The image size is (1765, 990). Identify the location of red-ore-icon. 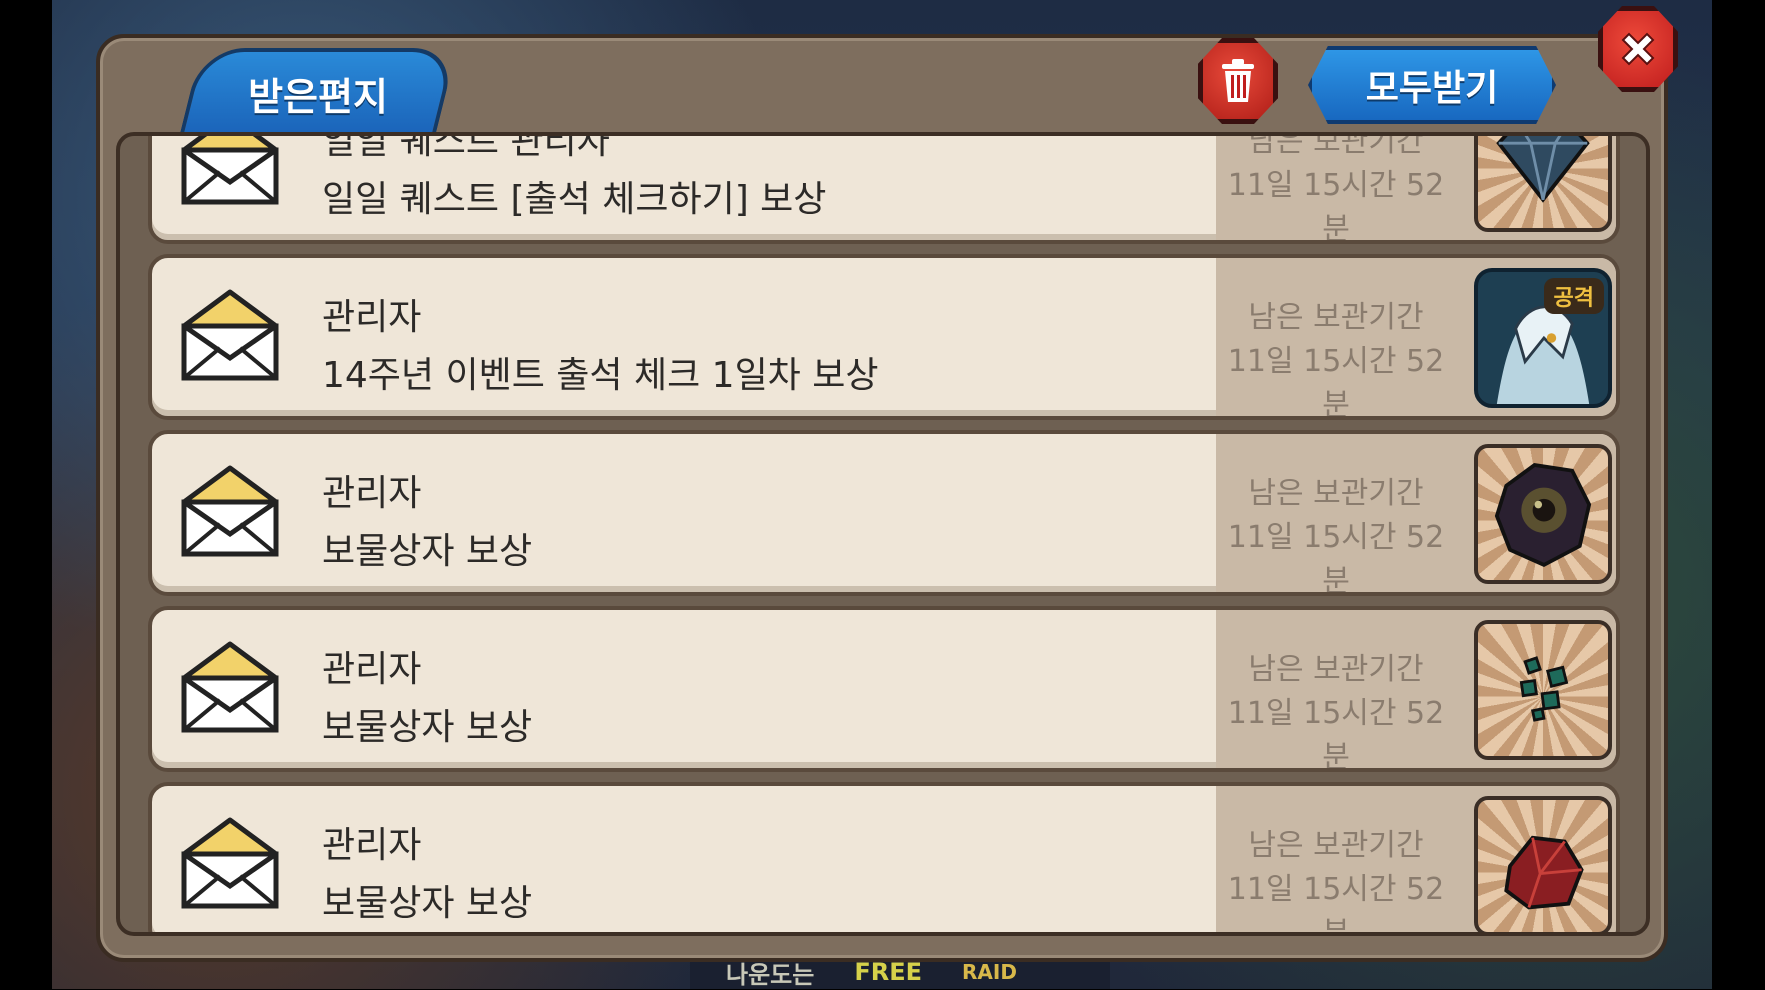
(1544, 872).